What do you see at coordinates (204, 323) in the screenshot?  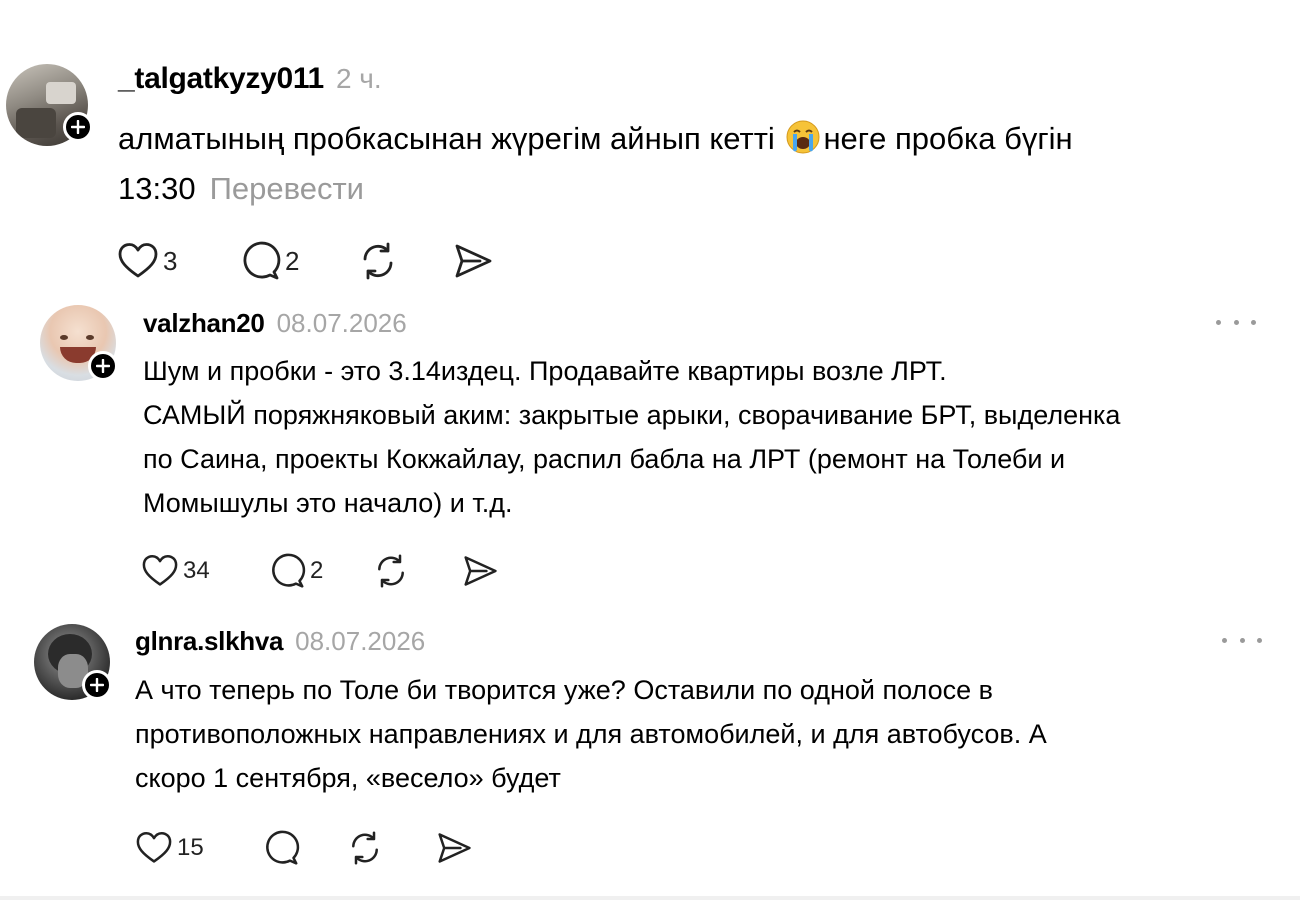 I see `username: valzhan20` at bounding box center [204, 323].